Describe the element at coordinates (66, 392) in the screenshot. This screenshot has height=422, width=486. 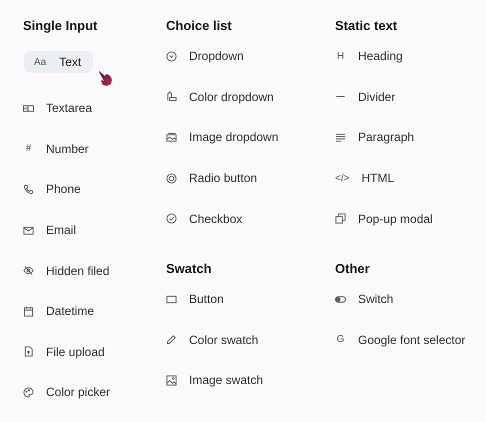
I see `palette-item: Color picker` at that location.